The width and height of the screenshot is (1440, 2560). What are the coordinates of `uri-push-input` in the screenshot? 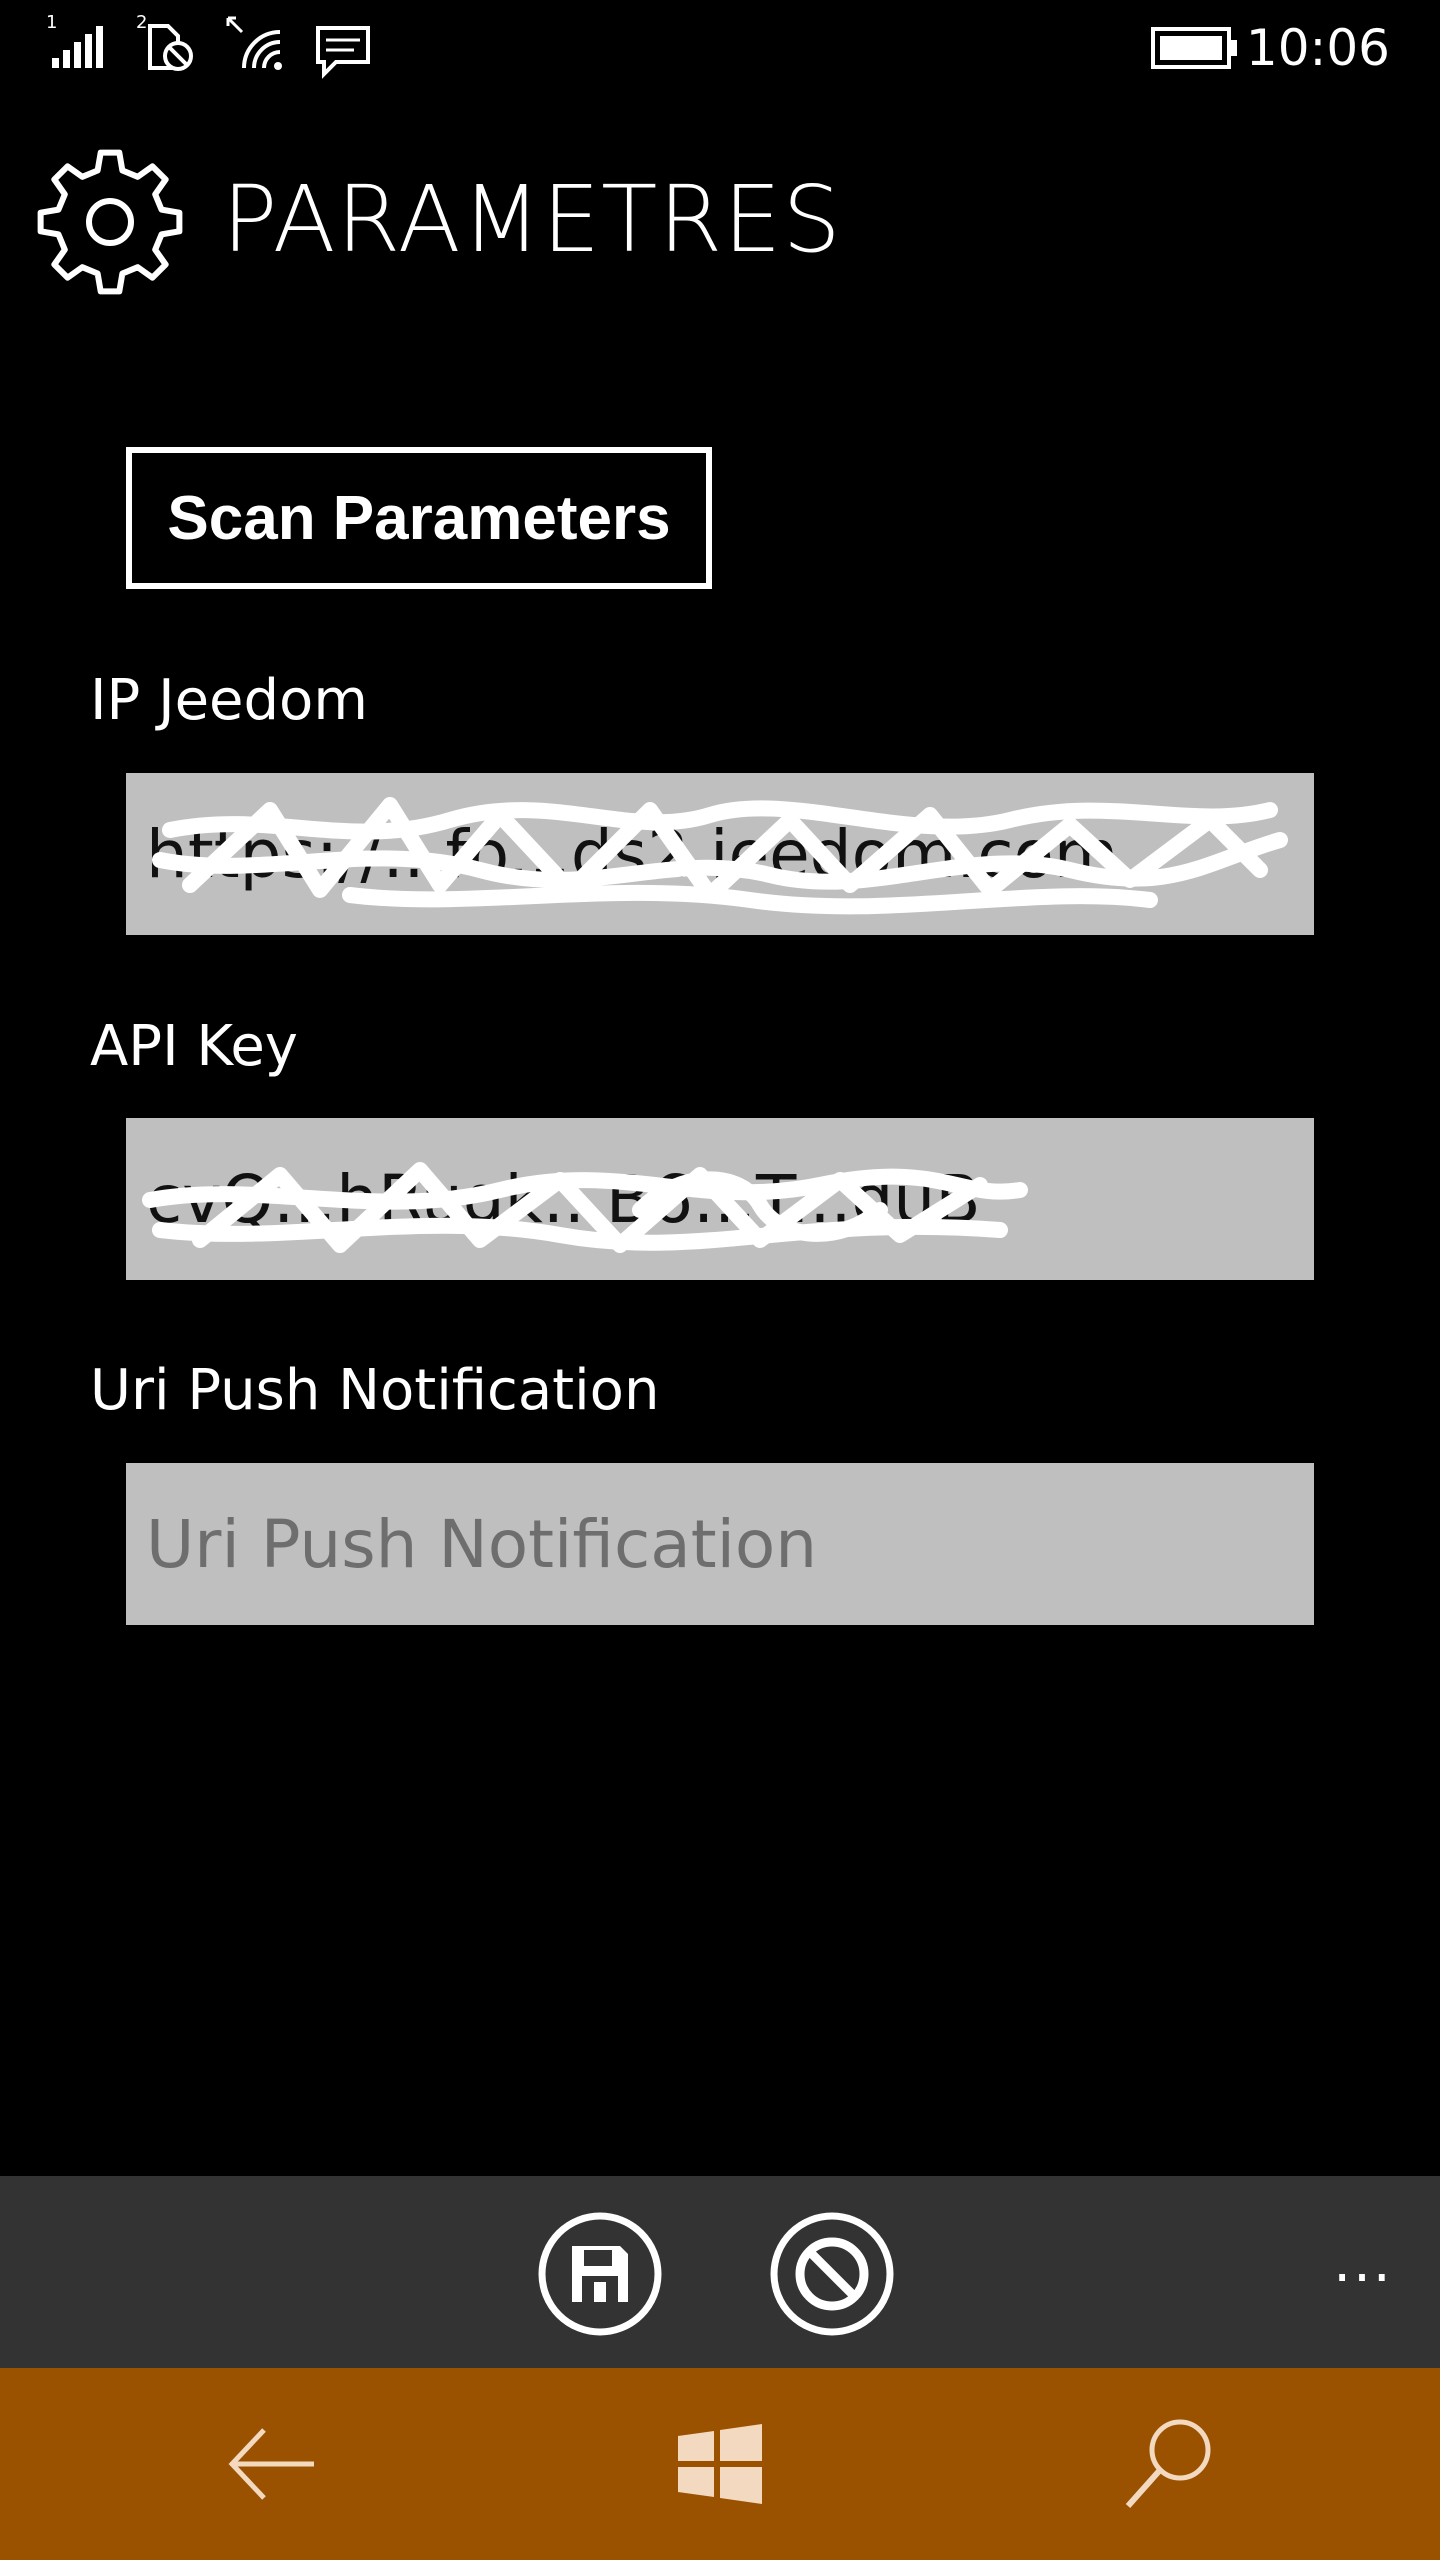 It's located at (720, 1544).